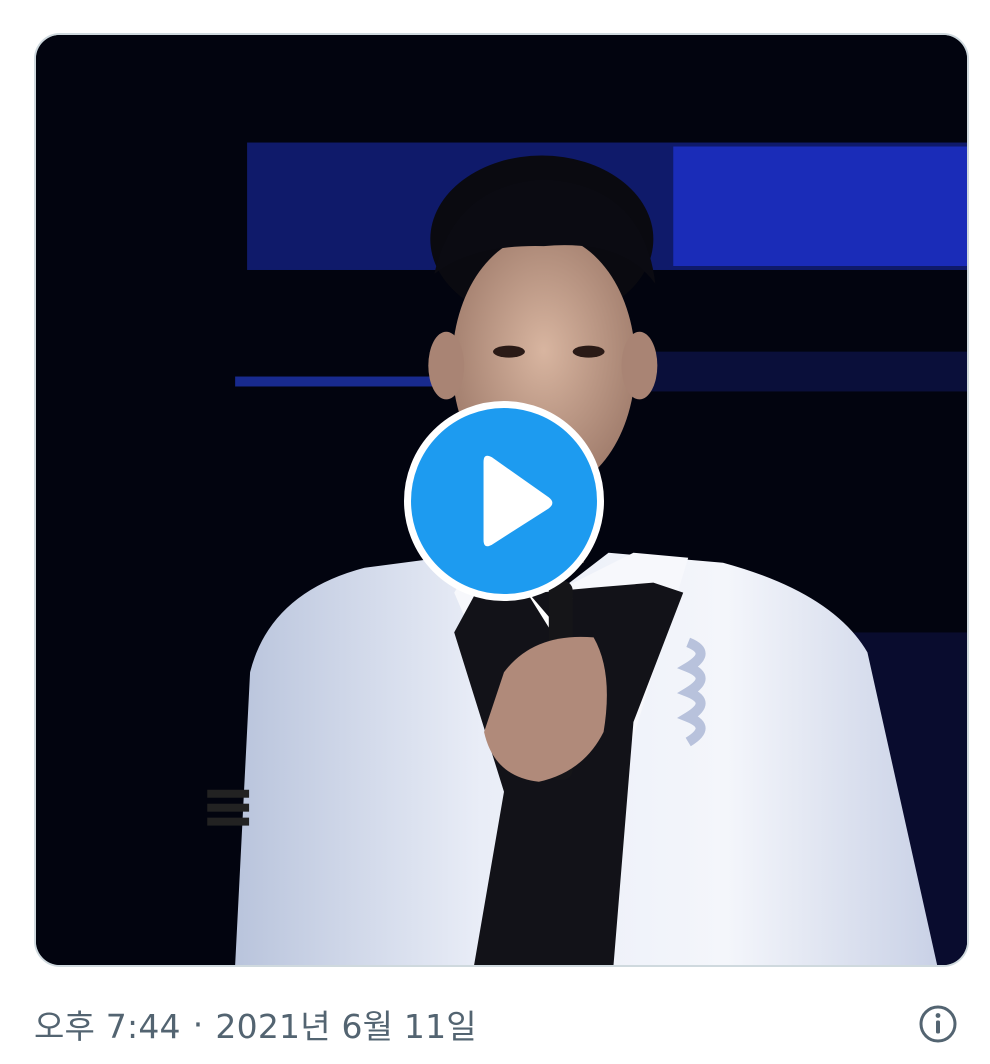 This screenshot has height=1064, width=990. I want to click on play-button, so click(504, 501).